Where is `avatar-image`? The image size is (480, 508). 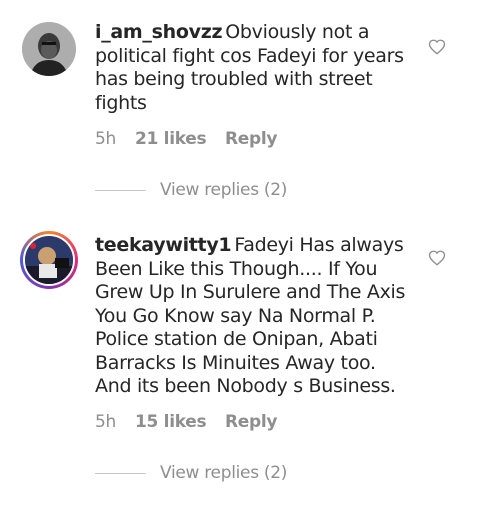 avatar-image is located at coordinates (49, 260).